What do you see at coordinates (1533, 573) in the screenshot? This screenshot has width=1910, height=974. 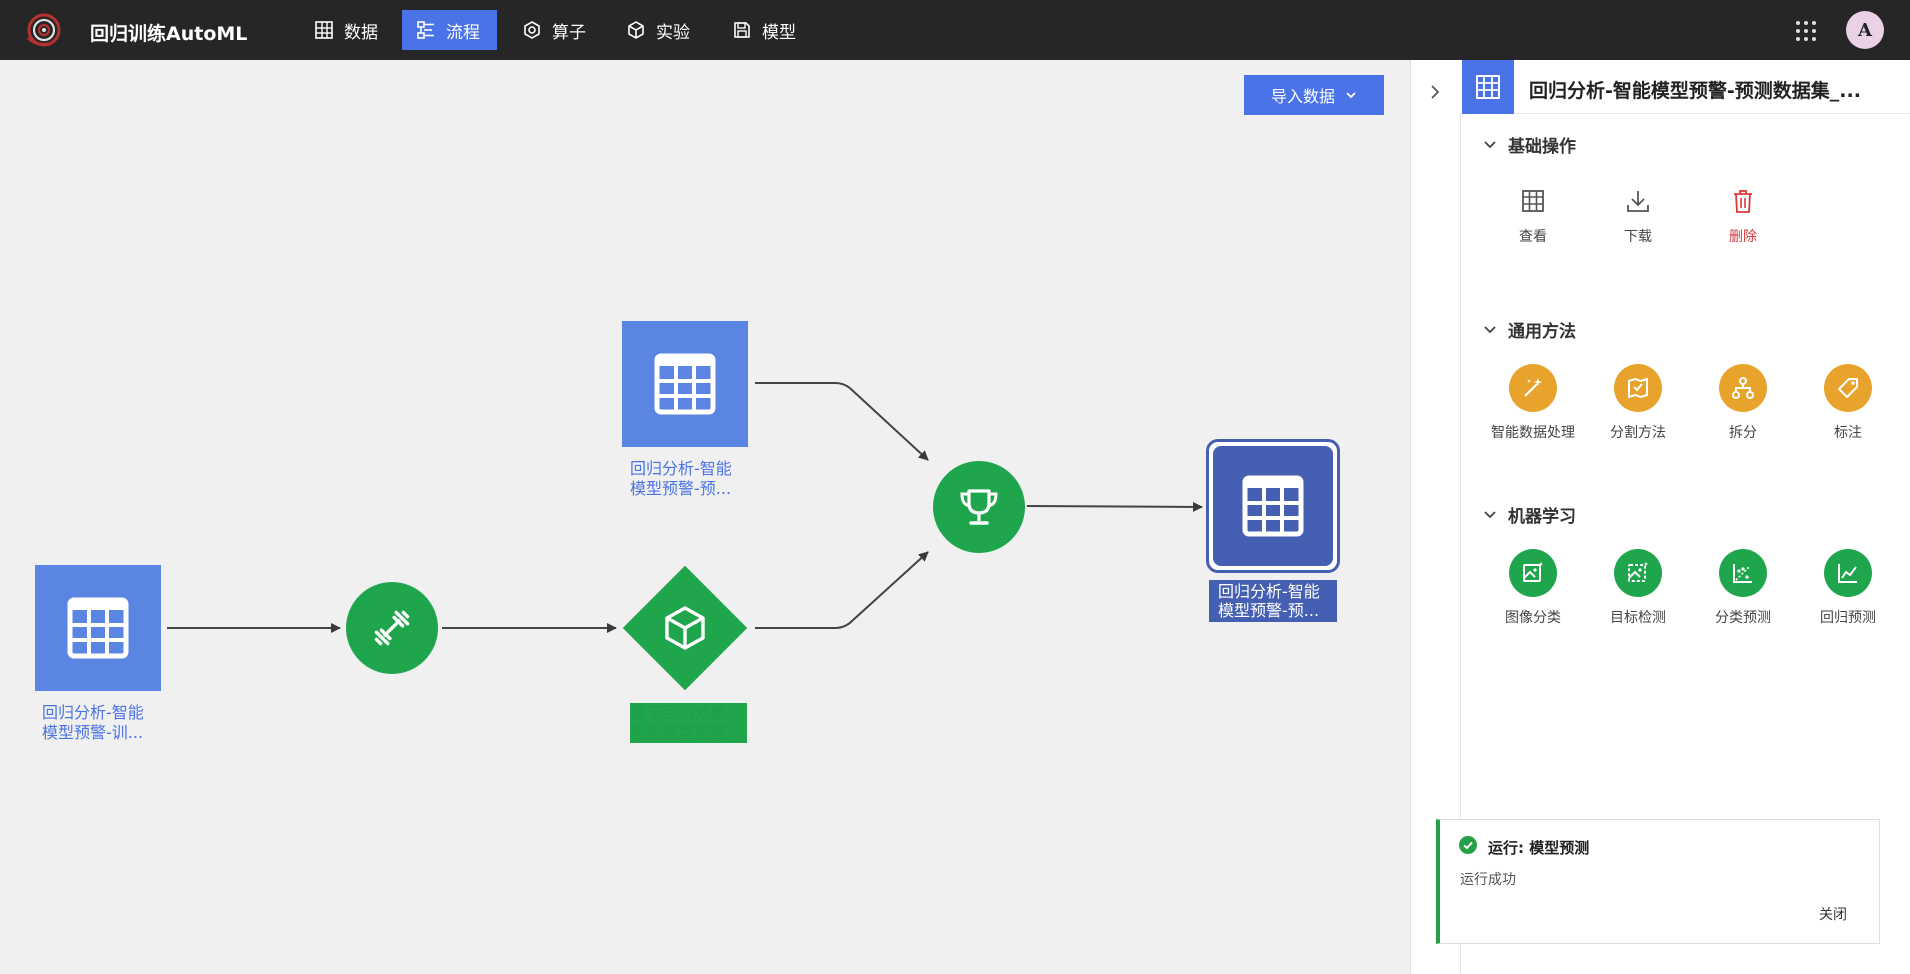 I see `image-icon` at bounding box center [1533, 573].